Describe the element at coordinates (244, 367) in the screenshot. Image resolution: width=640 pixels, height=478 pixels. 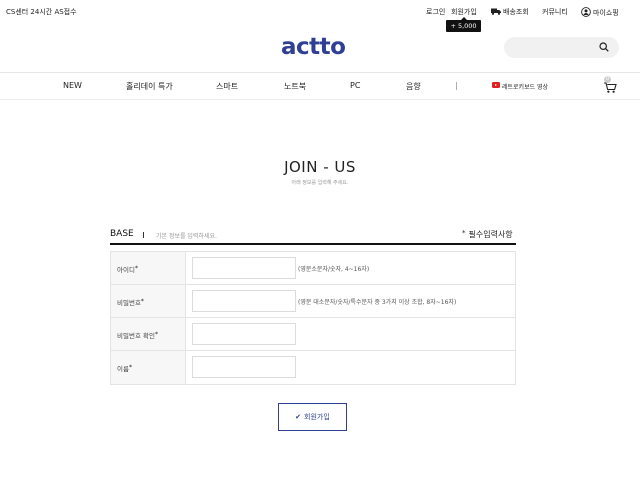
I see `name-input` at that location.